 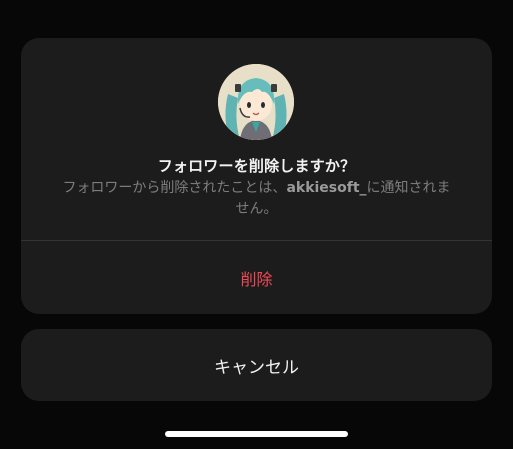 I want to click on dialog-title: フォロワーを削除しますか？, so click(x=256, y=166).